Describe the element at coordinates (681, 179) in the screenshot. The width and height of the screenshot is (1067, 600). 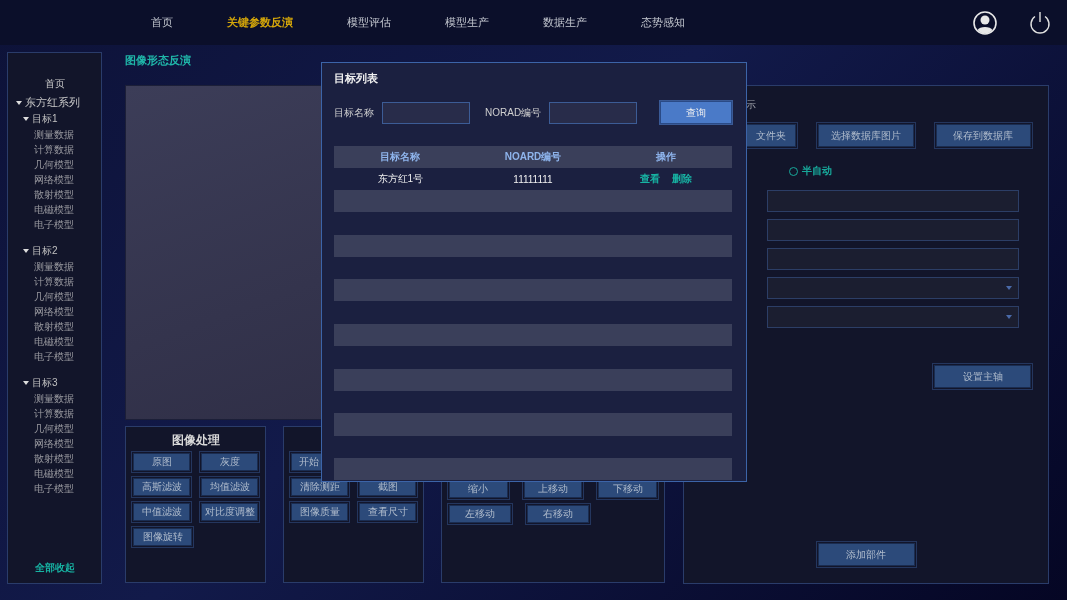
I see `action-link: 删除` at that location.